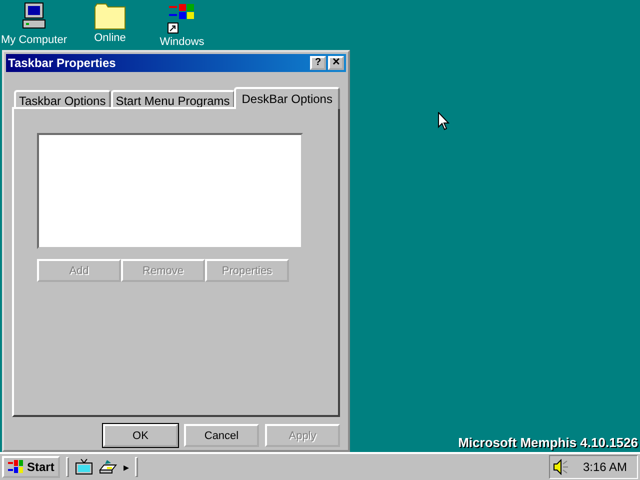  I want to click on folder-icon, so click(110, 16).